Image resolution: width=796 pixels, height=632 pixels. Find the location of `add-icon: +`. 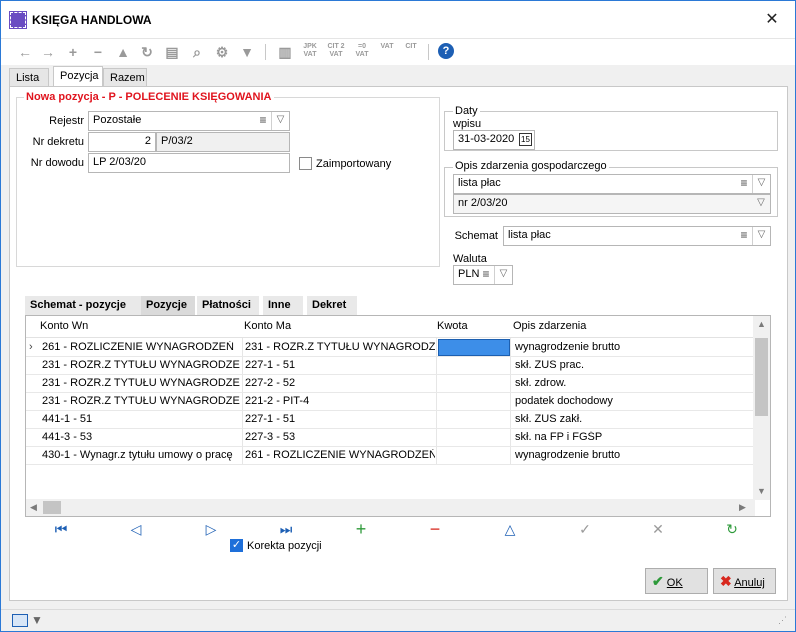

add-icon: + is located at coordinates (73, 52).